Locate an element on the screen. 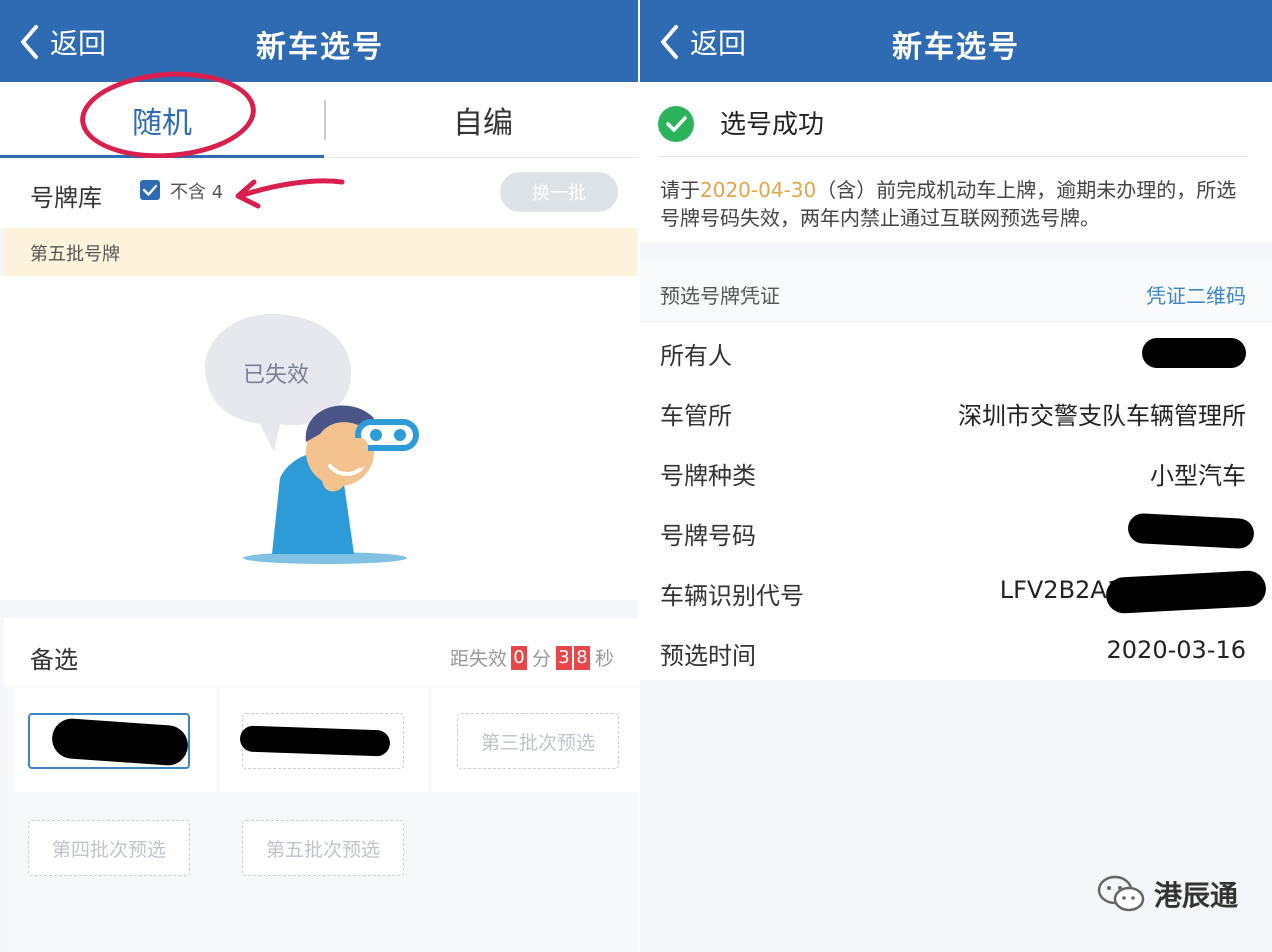 The height and width of the screenshot is (952, 1272). countdown-seconds-ones: 8 is located at coordinates (581, 657).